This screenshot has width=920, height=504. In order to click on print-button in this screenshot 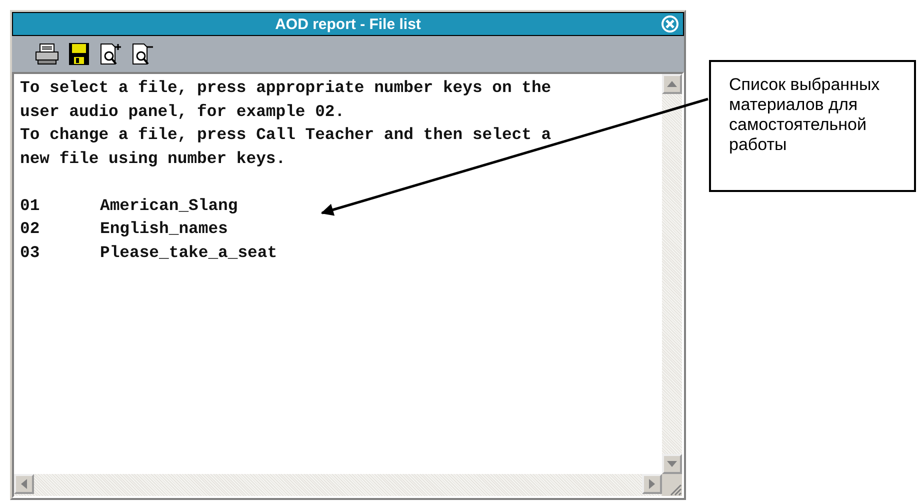, I will do `click(47, 54)`.